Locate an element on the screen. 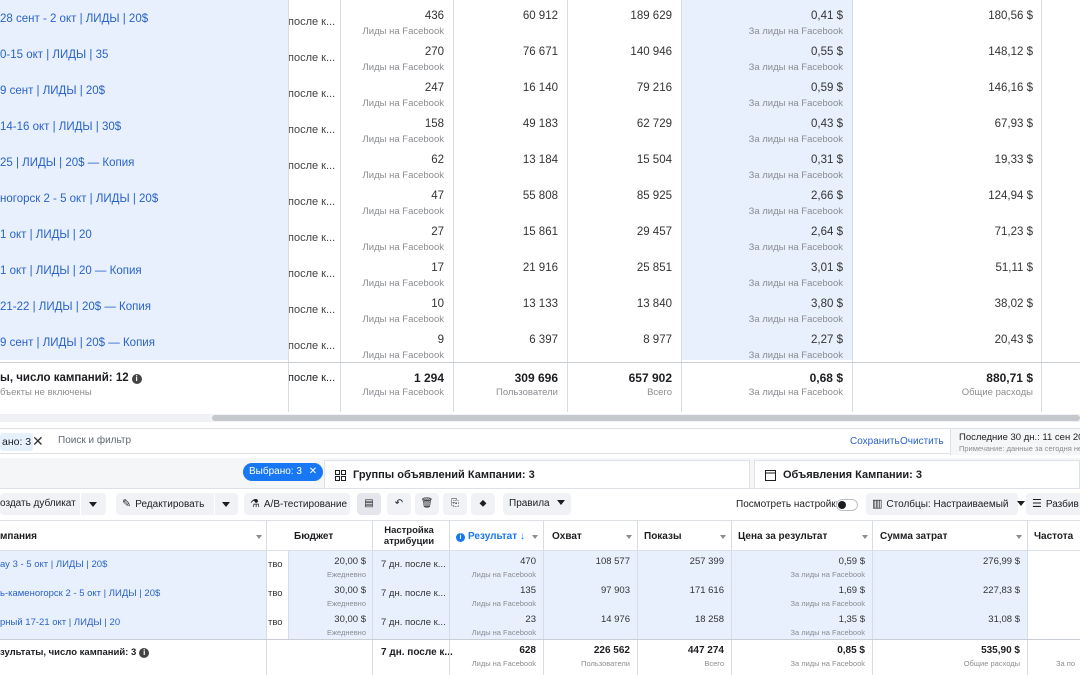 This screenshot has height=675, width=1080. horizontal-scrollbar is located at coordinates (540, 418).